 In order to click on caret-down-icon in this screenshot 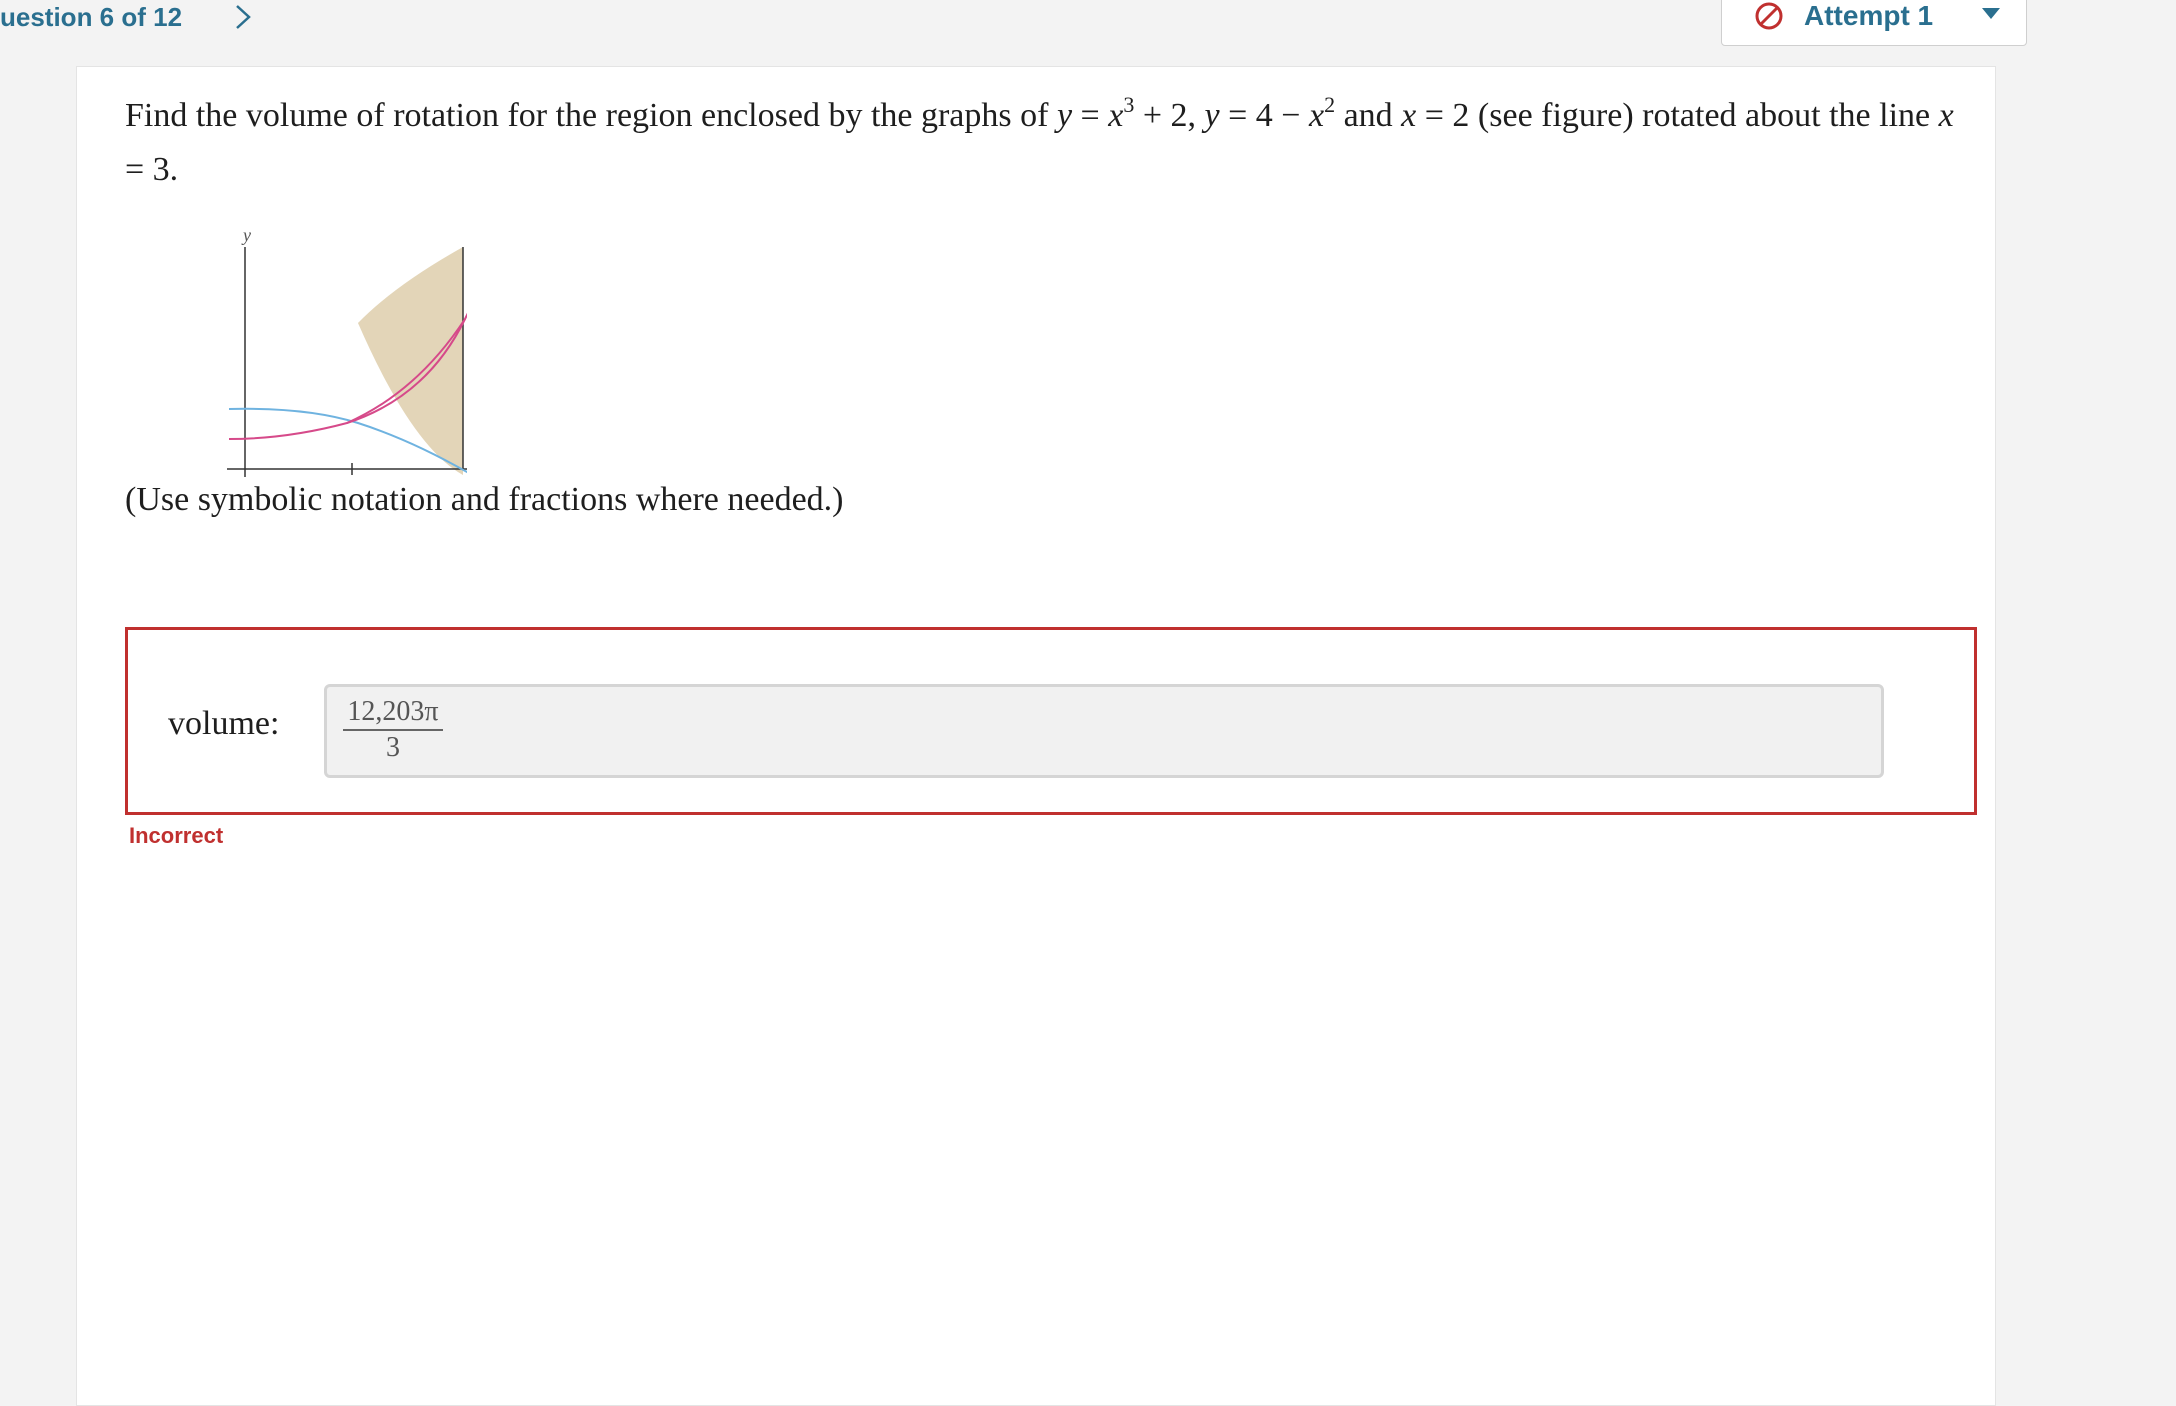, I will do `click(1991, 13)`.